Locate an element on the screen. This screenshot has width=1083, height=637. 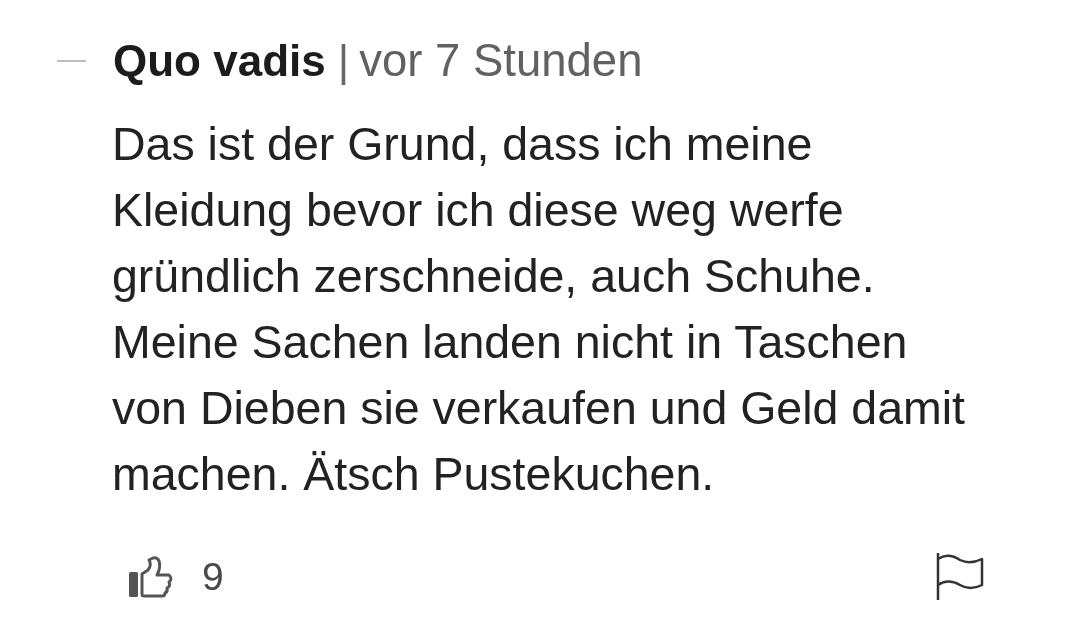
comment-time: vor 7 Stunden is located at coordinates (501, 61).